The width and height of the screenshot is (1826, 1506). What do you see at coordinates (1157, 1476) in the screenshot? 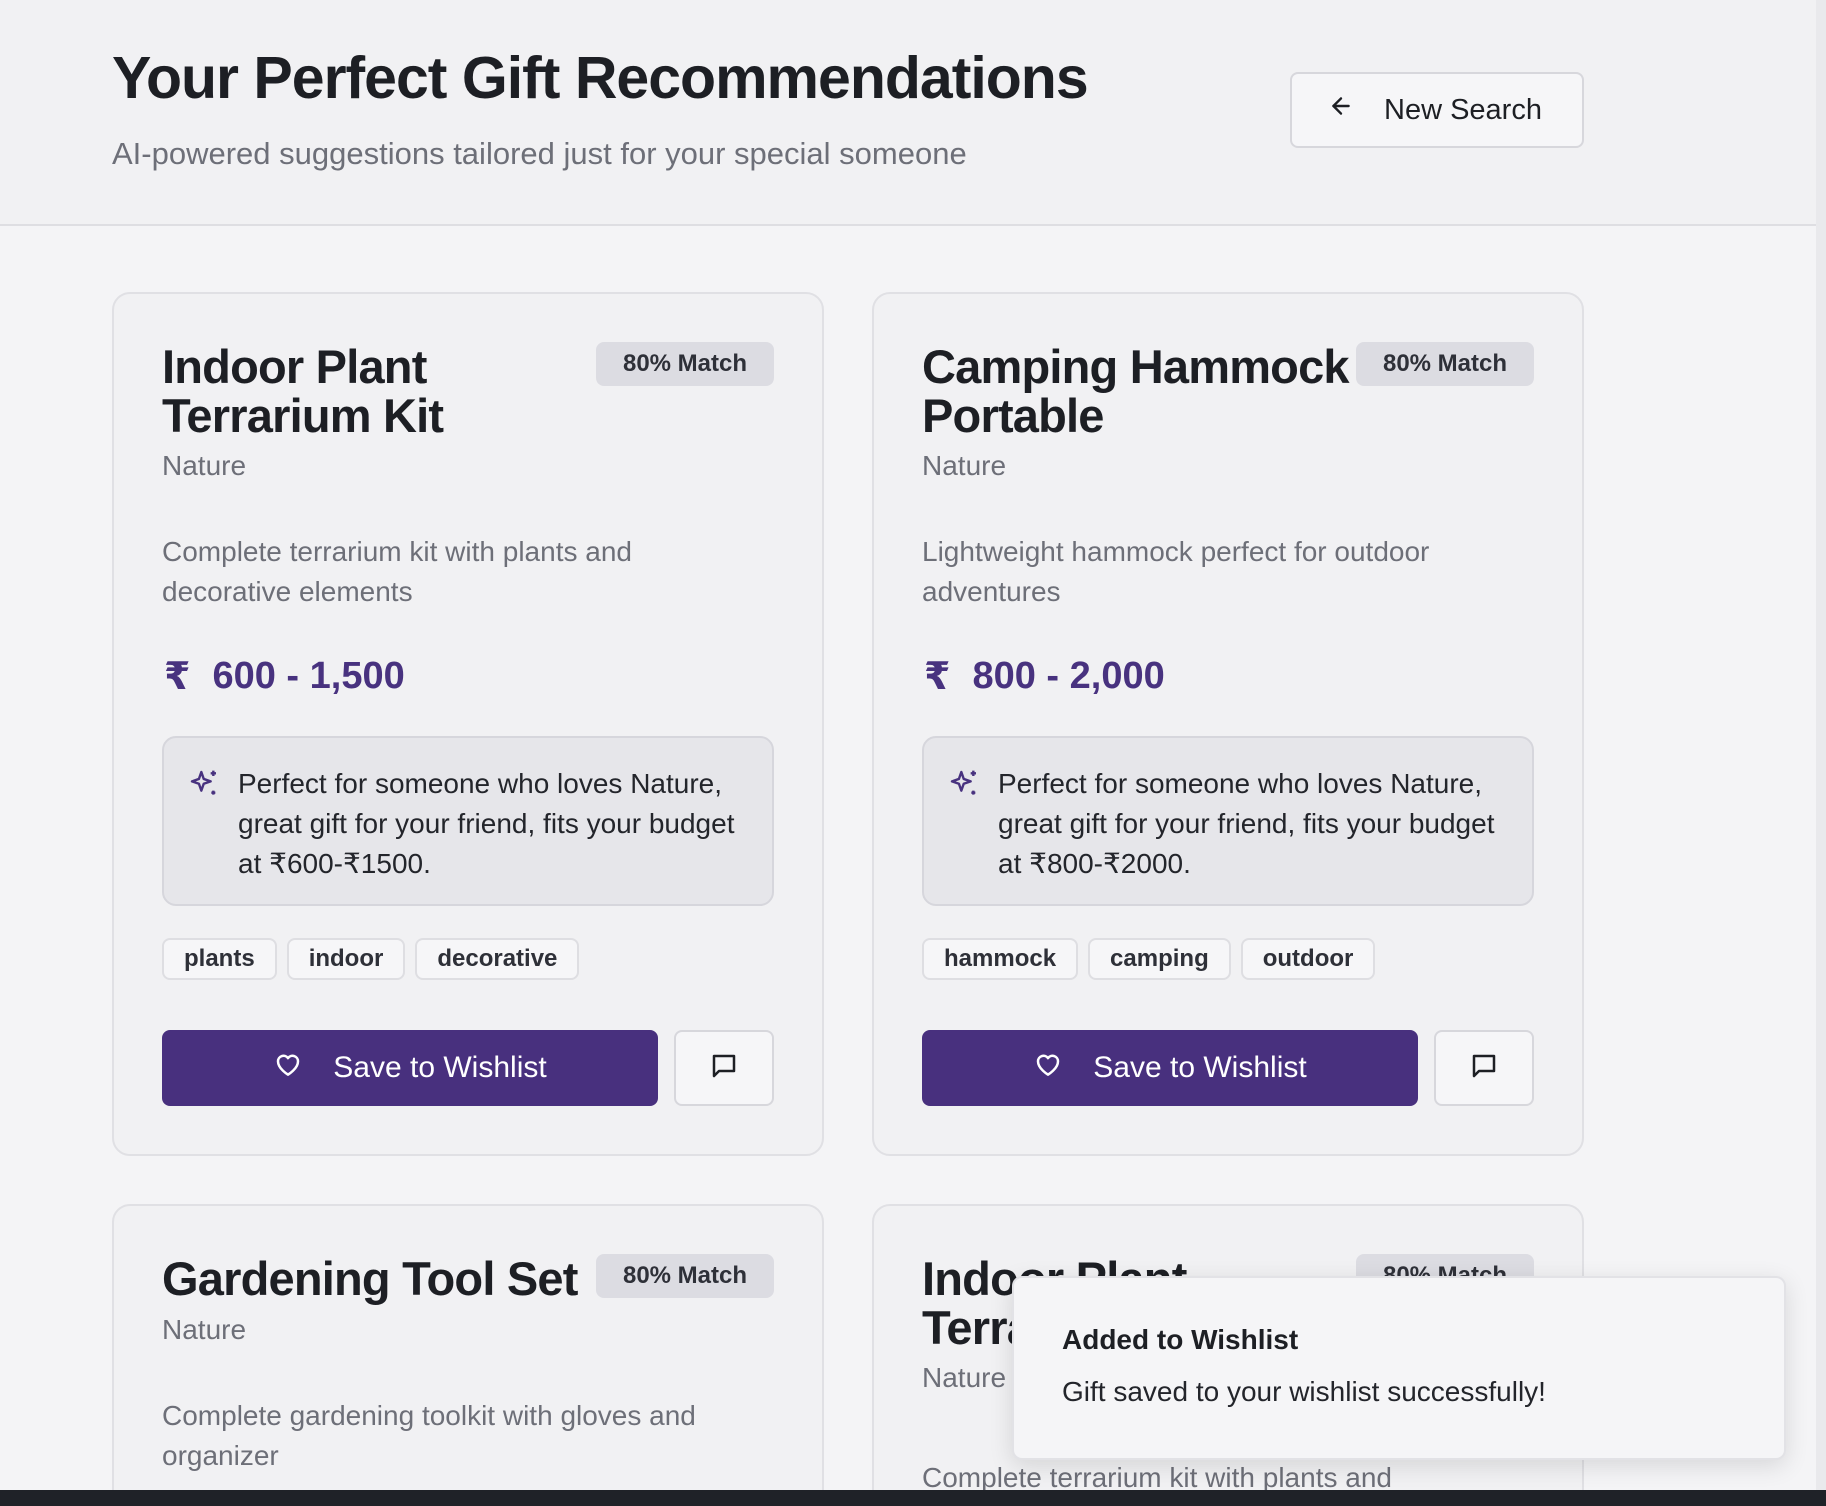
I see `gift-description: Complete terrarium kit with plants and` at bounding box center [1157, 1476].